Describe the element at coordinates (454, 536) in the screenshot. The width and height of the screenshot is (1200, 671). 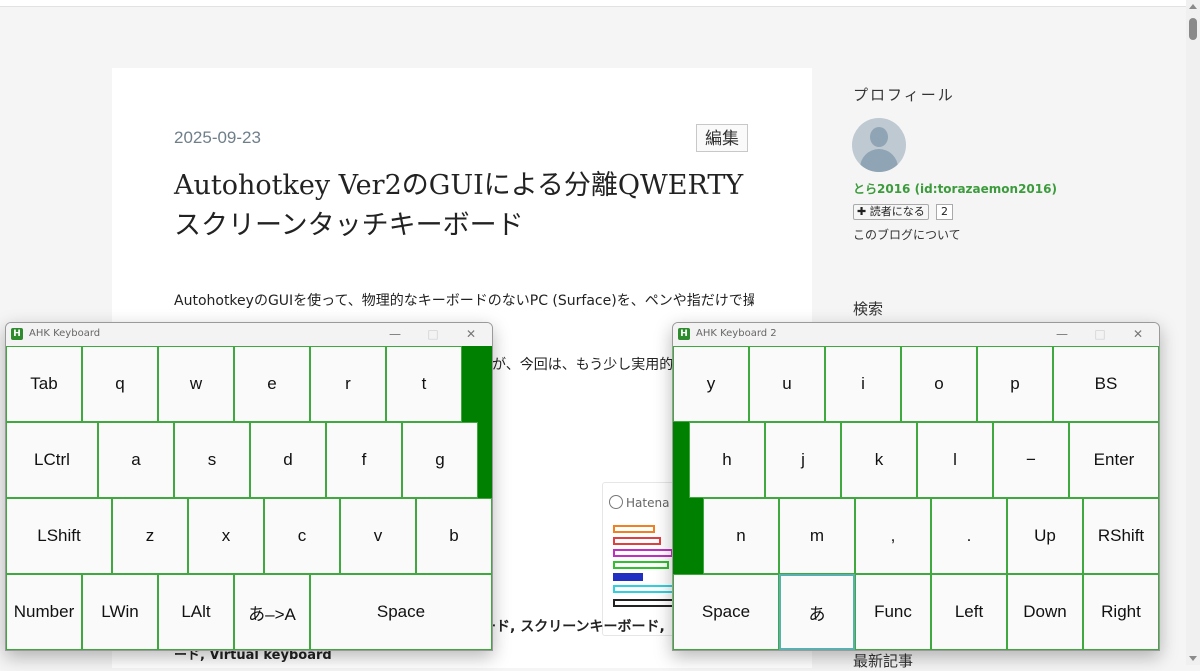
I see `key-b: b` at that location.